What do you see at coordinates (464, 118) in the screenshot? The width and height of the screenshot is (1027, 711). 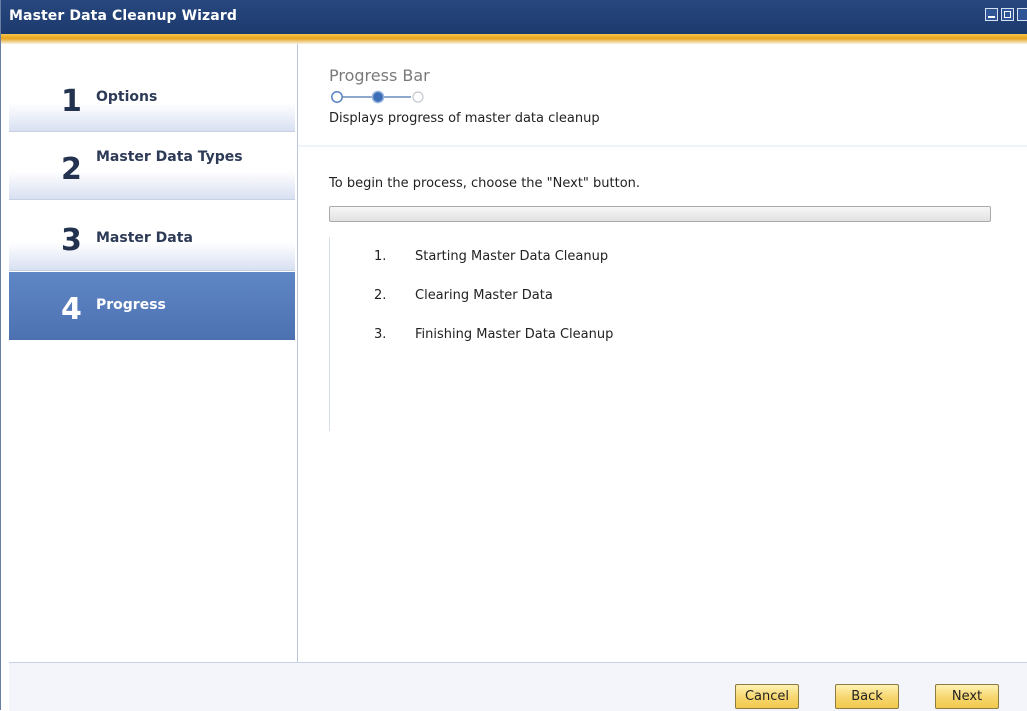 I see `page-description: Displays progress of master data cleanup` at bounding box center [464, 118].